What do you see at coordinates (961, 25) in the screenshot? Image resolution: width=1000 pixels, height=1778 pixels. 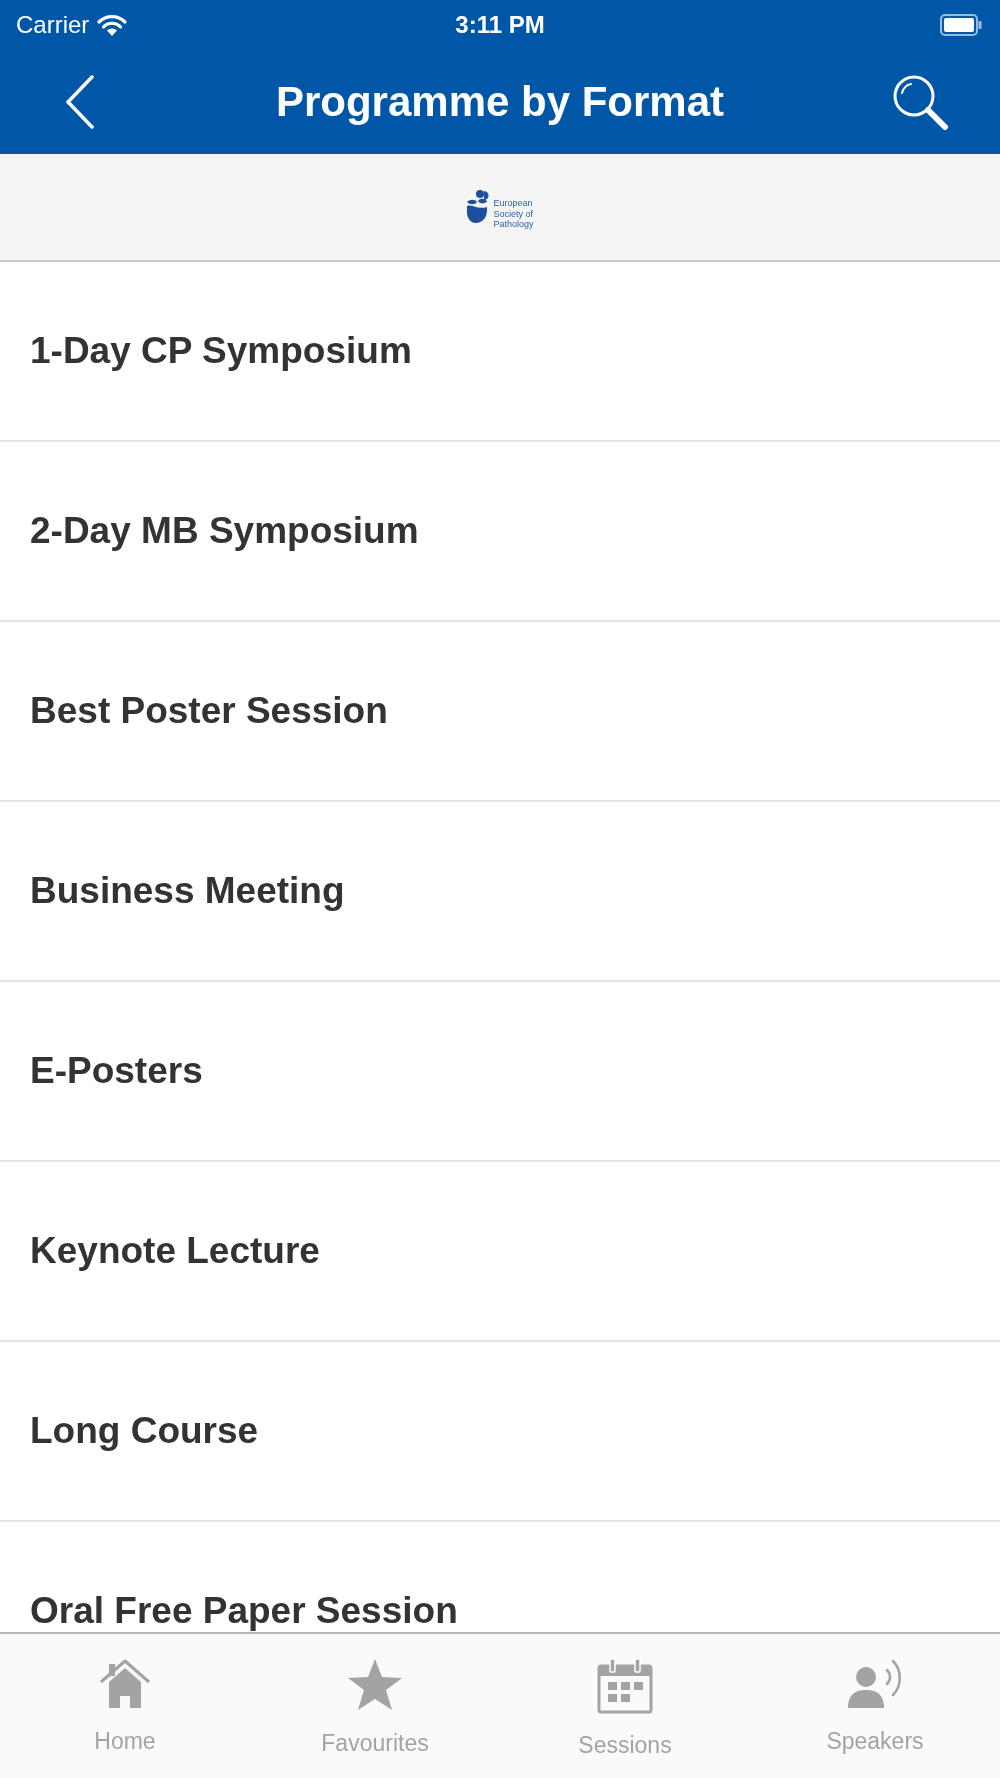 I see `battery-icon` at bounding box center [961, 25].